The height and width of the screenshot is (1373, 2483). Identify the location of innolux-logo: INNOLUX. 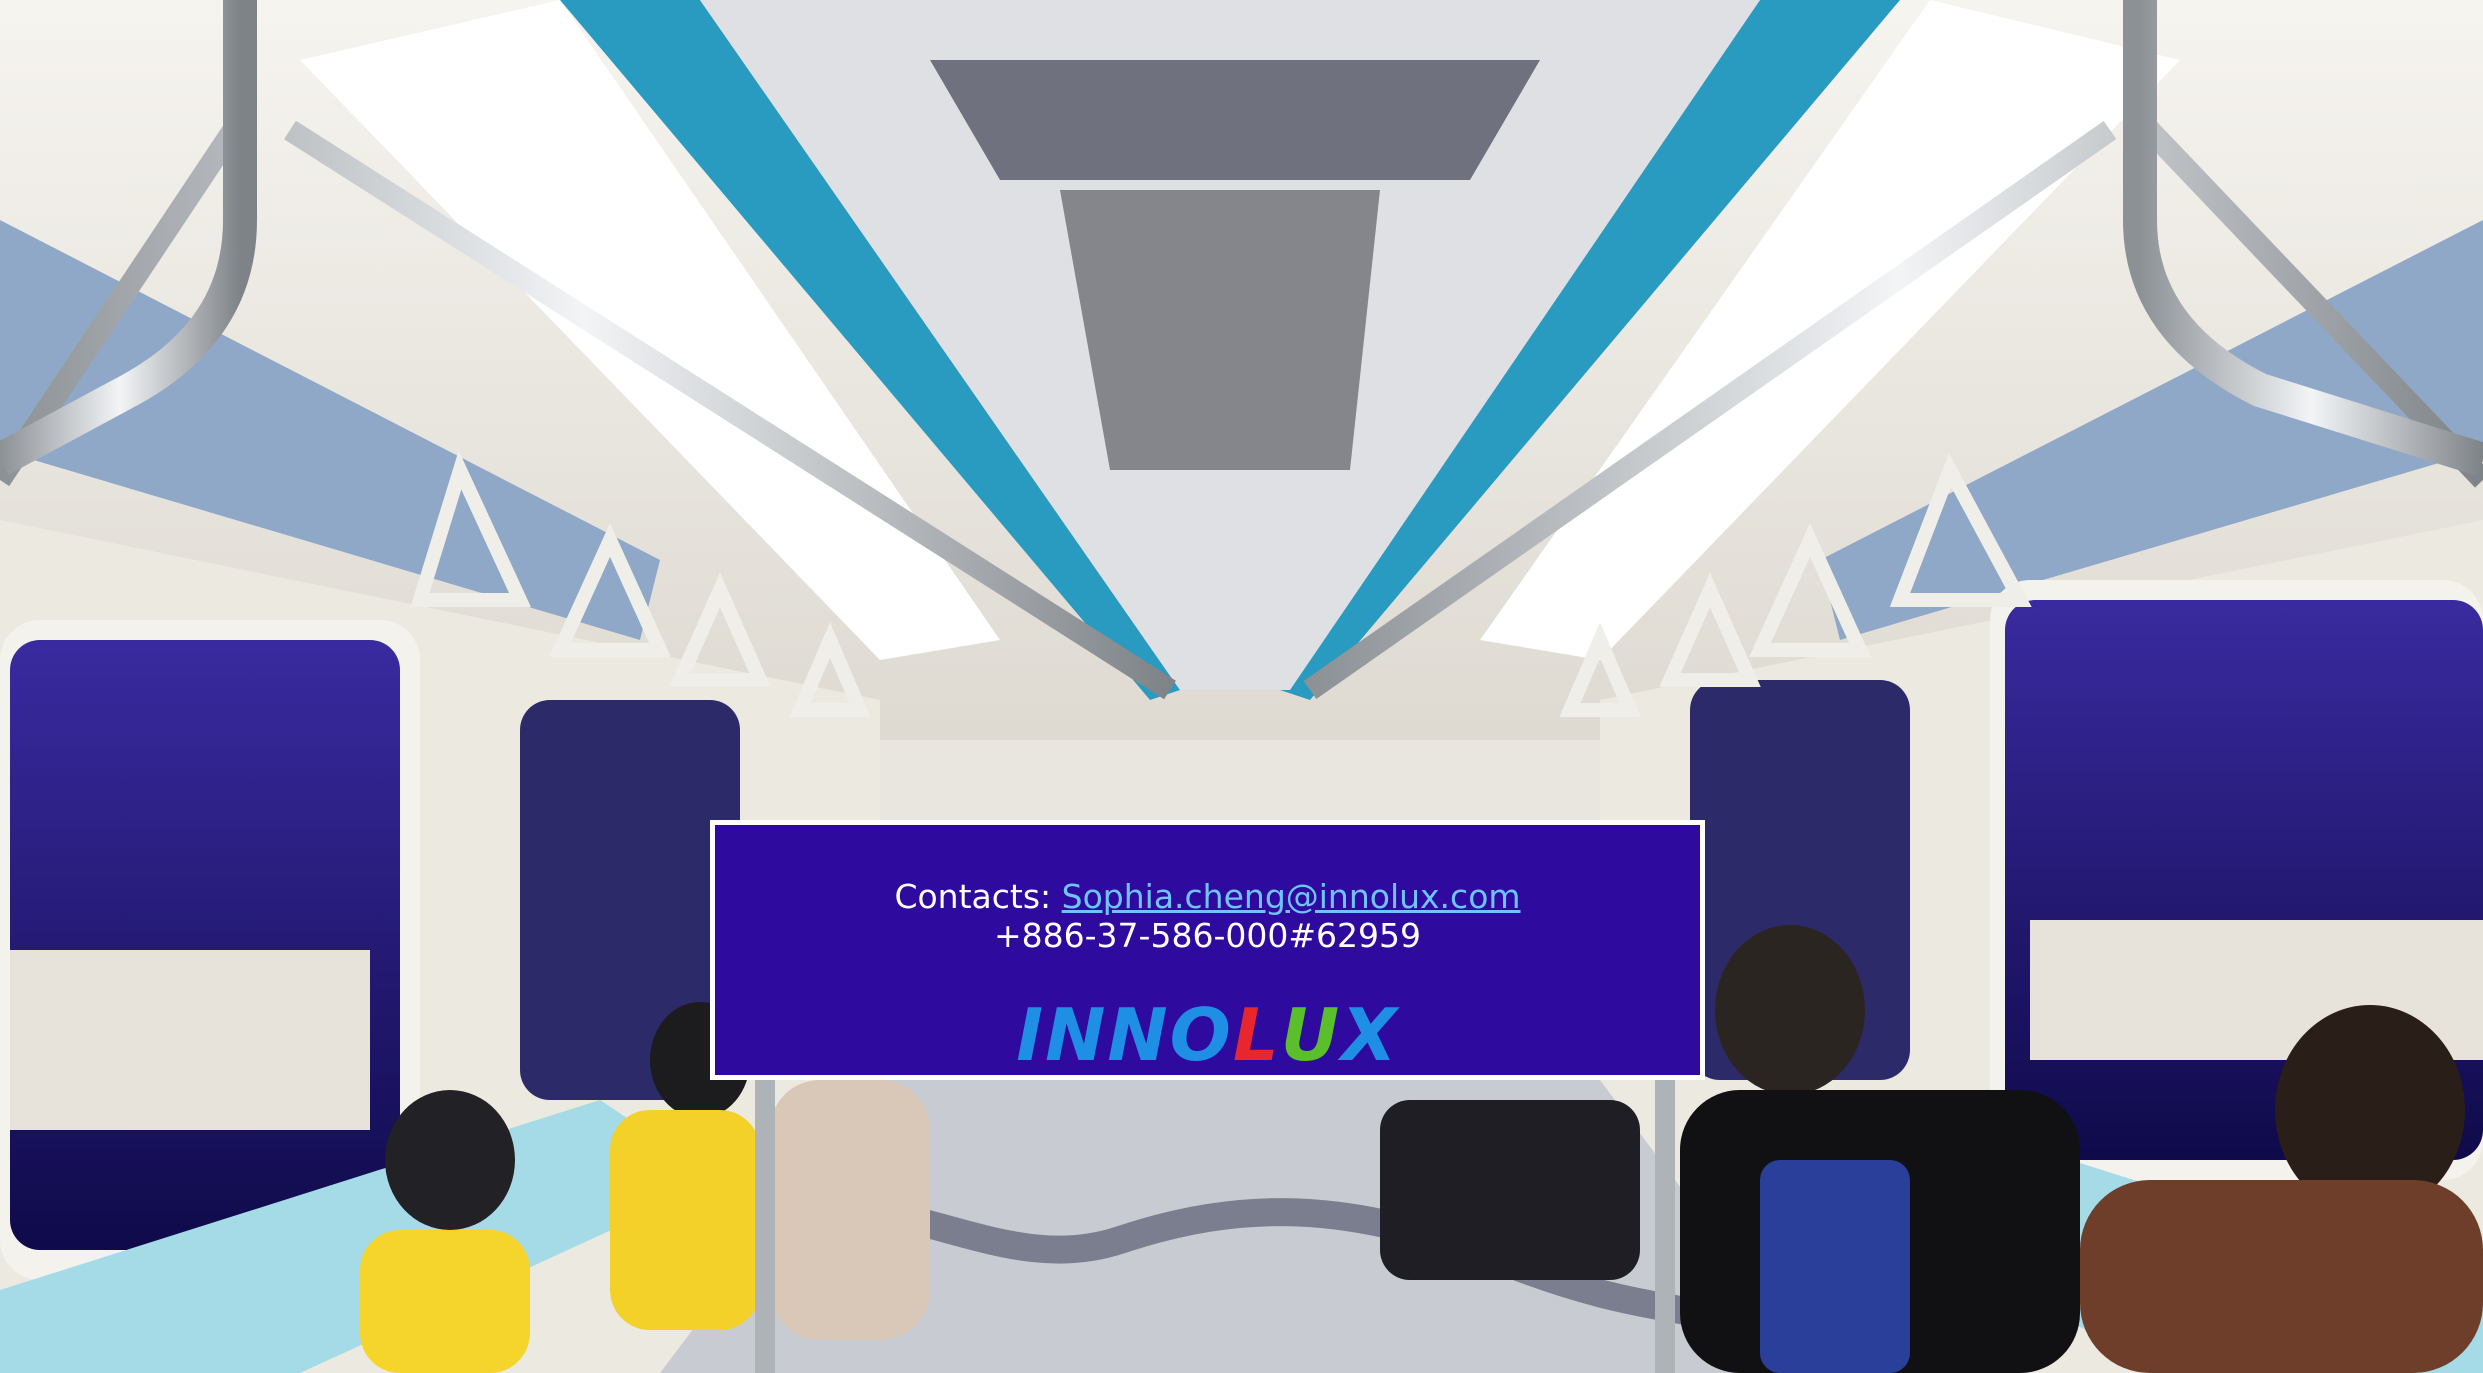
(1207, 1035).